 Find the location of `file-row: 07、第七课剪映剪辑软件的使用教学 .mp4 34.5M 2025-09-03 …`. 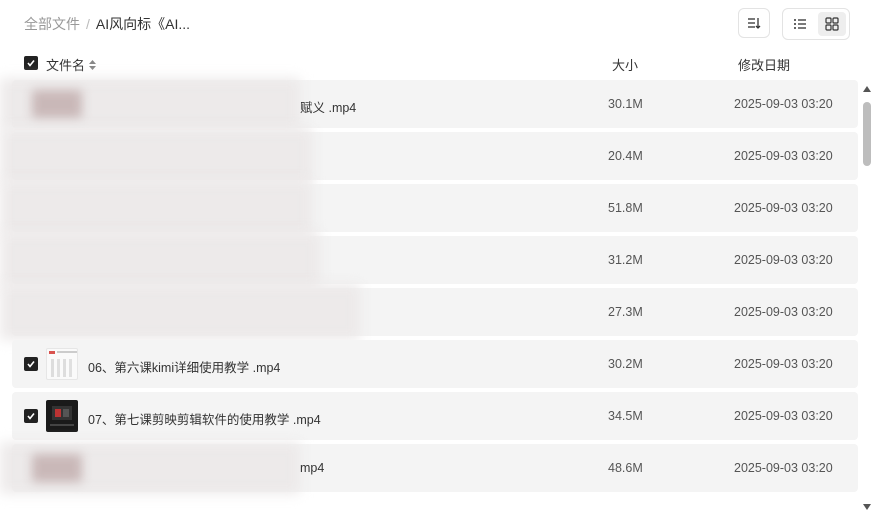

file-row: 07、第七课剪映剪辑软件的使用教学 .mp4 34.5M 2025-09-03 … is located at coordinates (435, 416).